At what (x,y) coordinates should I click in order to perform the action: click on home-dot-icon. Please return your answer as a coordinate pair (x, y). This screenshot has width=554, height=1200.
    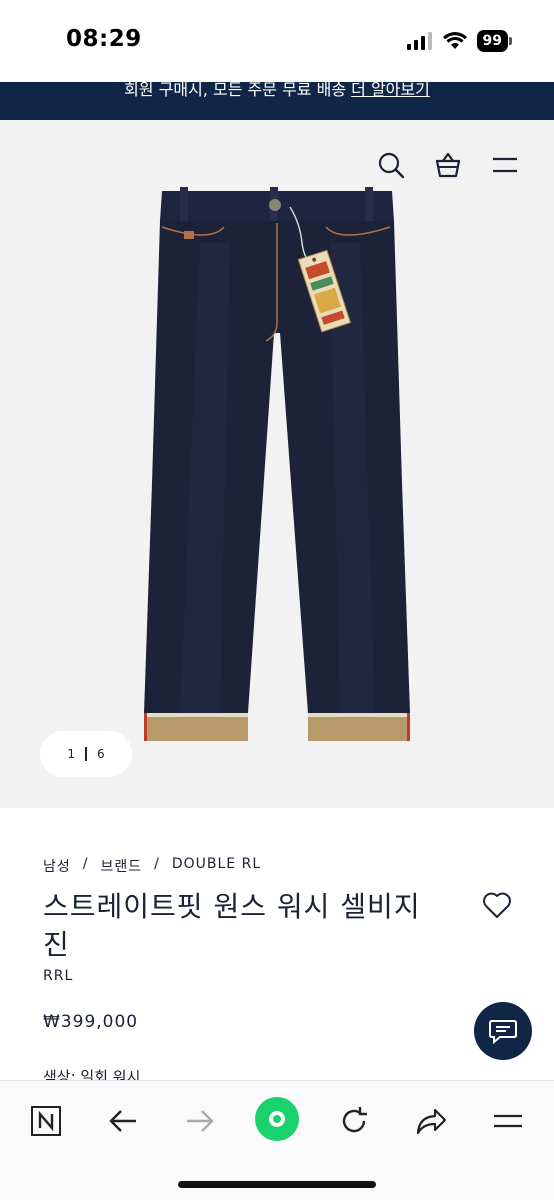
    Looking at the image, I should click on (277, 1119).